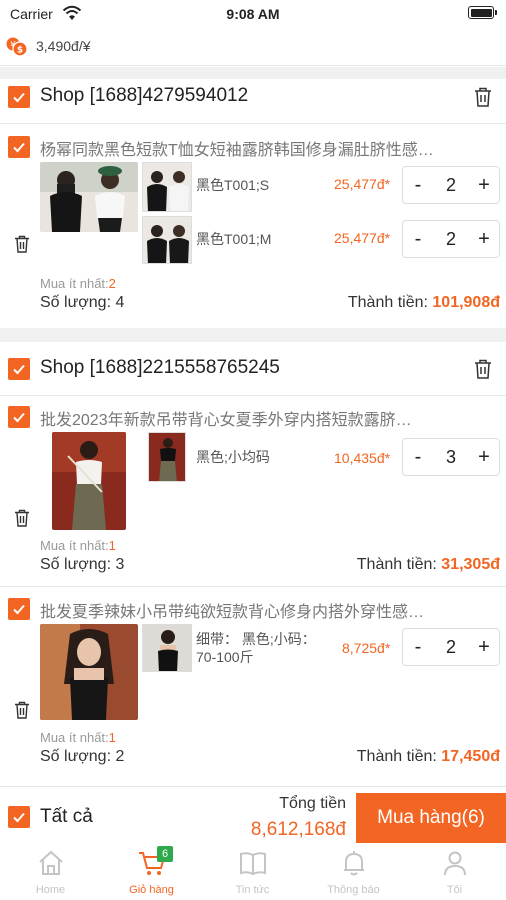 The height and width of the screenshot is (900, 506). I want to click on tab-news: Tin tức, so click(252, 872).